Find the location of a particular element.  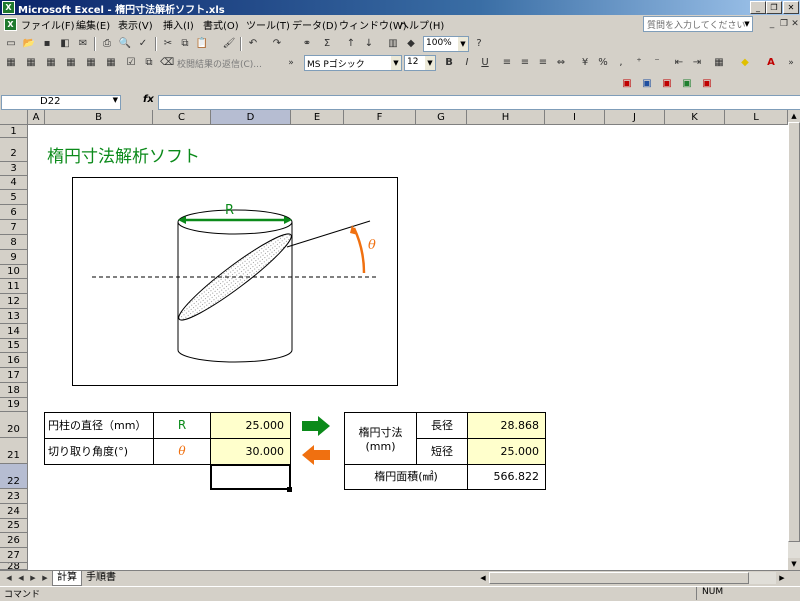

scroll-down-icon: ▼ is located at coordinates (794, 564).